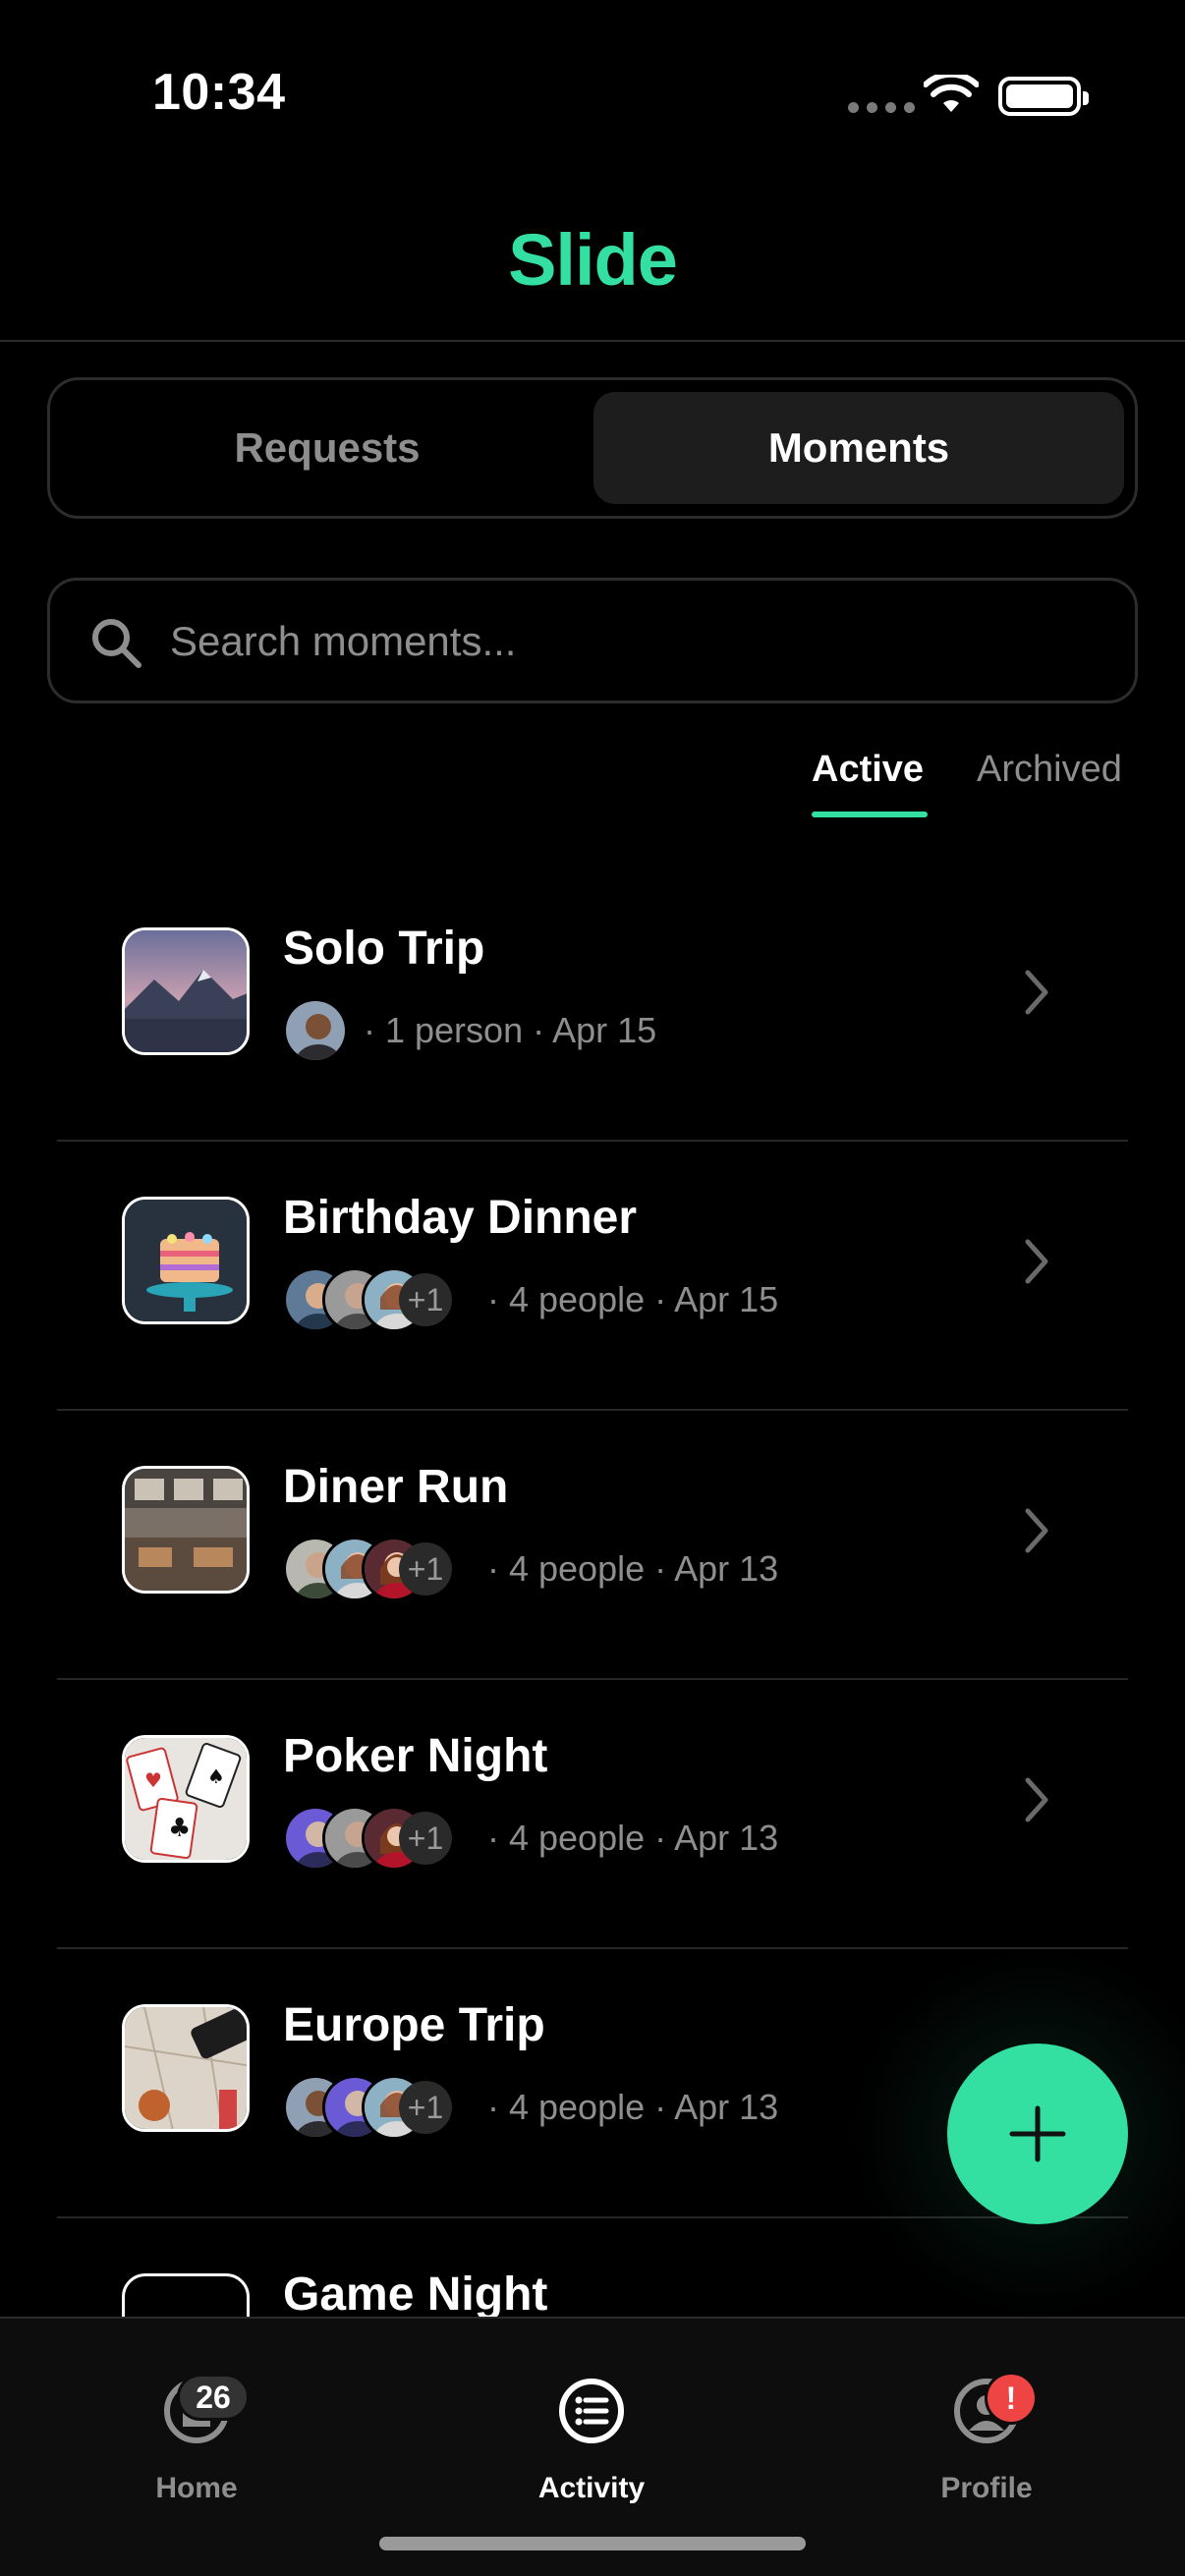 The height and width of the screenshot is (2576, 1185). Describe the element at coordinates (593, 260) in the screenshot. I see `app-logo: Slide` at that location.